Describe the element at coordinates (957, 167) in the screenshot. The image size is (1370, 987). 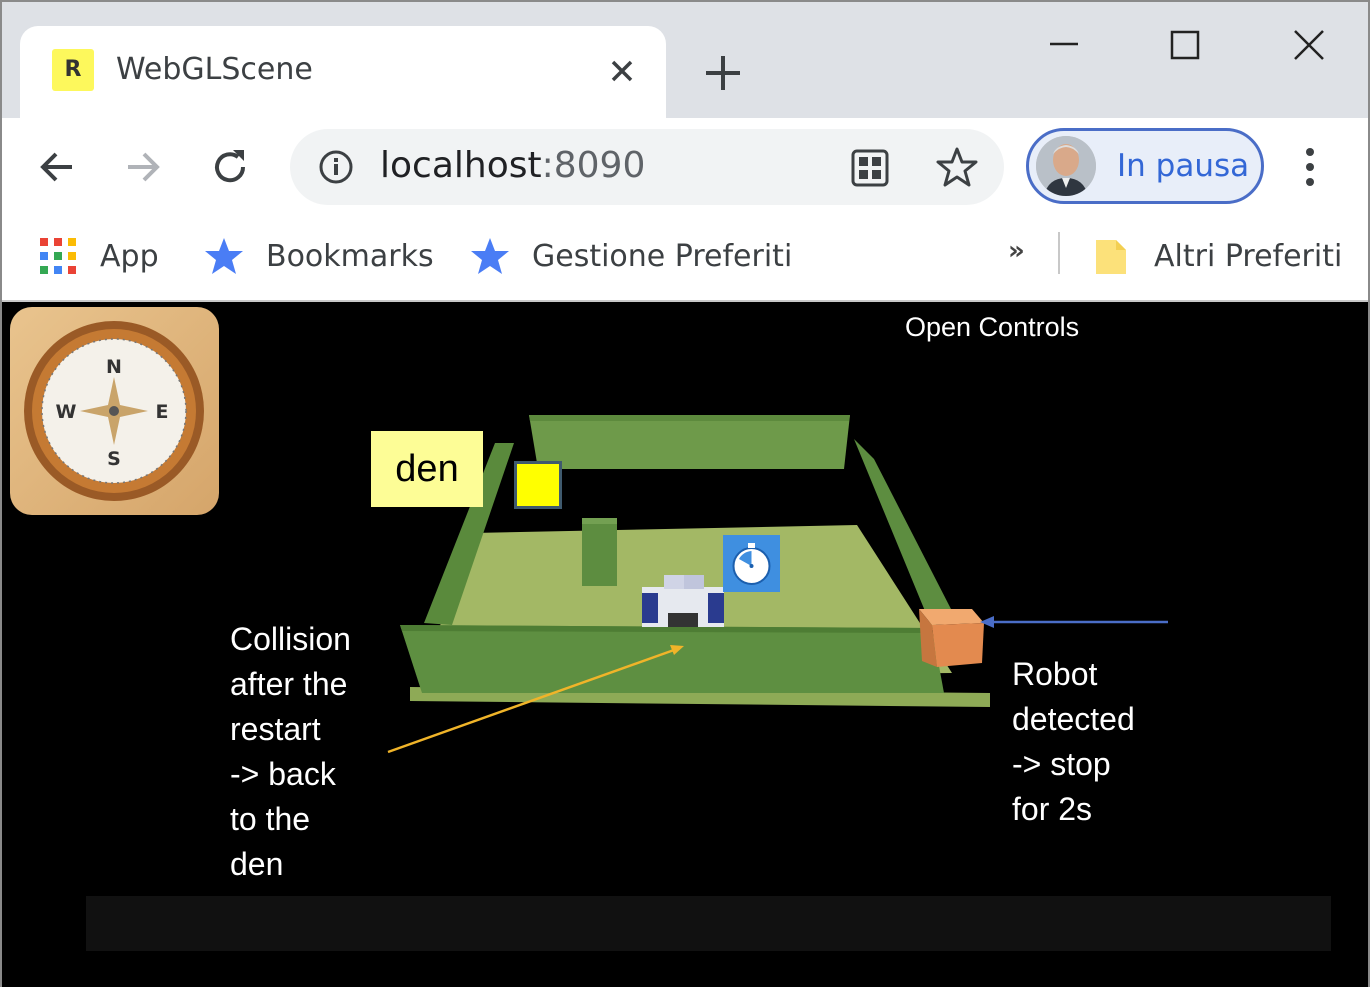
I see `star-icon` at that location.